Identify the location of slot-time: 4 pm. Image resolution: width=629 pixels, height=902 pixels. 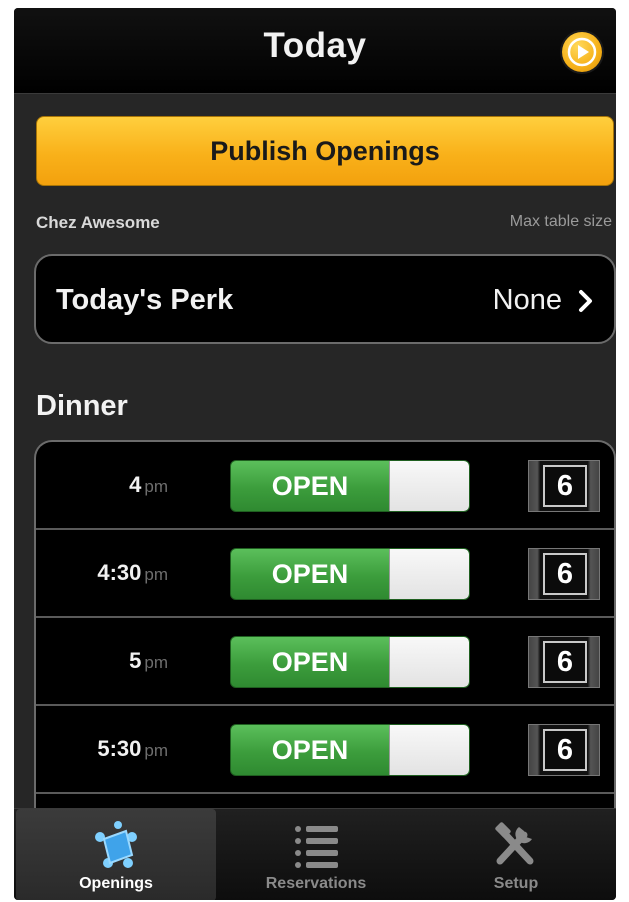
(148, 484).